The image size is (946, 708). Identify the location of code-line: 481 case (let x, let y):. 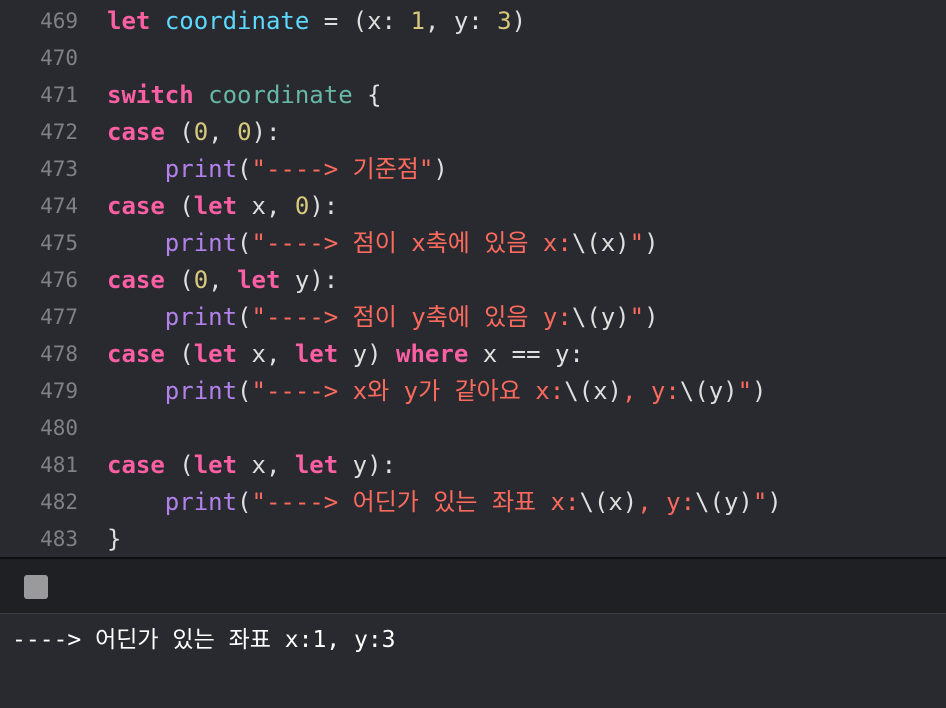
(473, 465).